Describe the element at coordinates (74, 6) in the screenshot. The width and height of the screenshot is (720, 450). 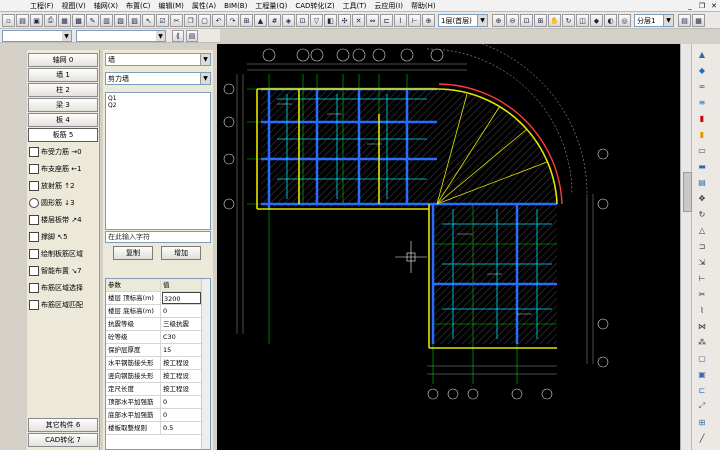
I see `menu-item-view: 视图(V)` at that location.